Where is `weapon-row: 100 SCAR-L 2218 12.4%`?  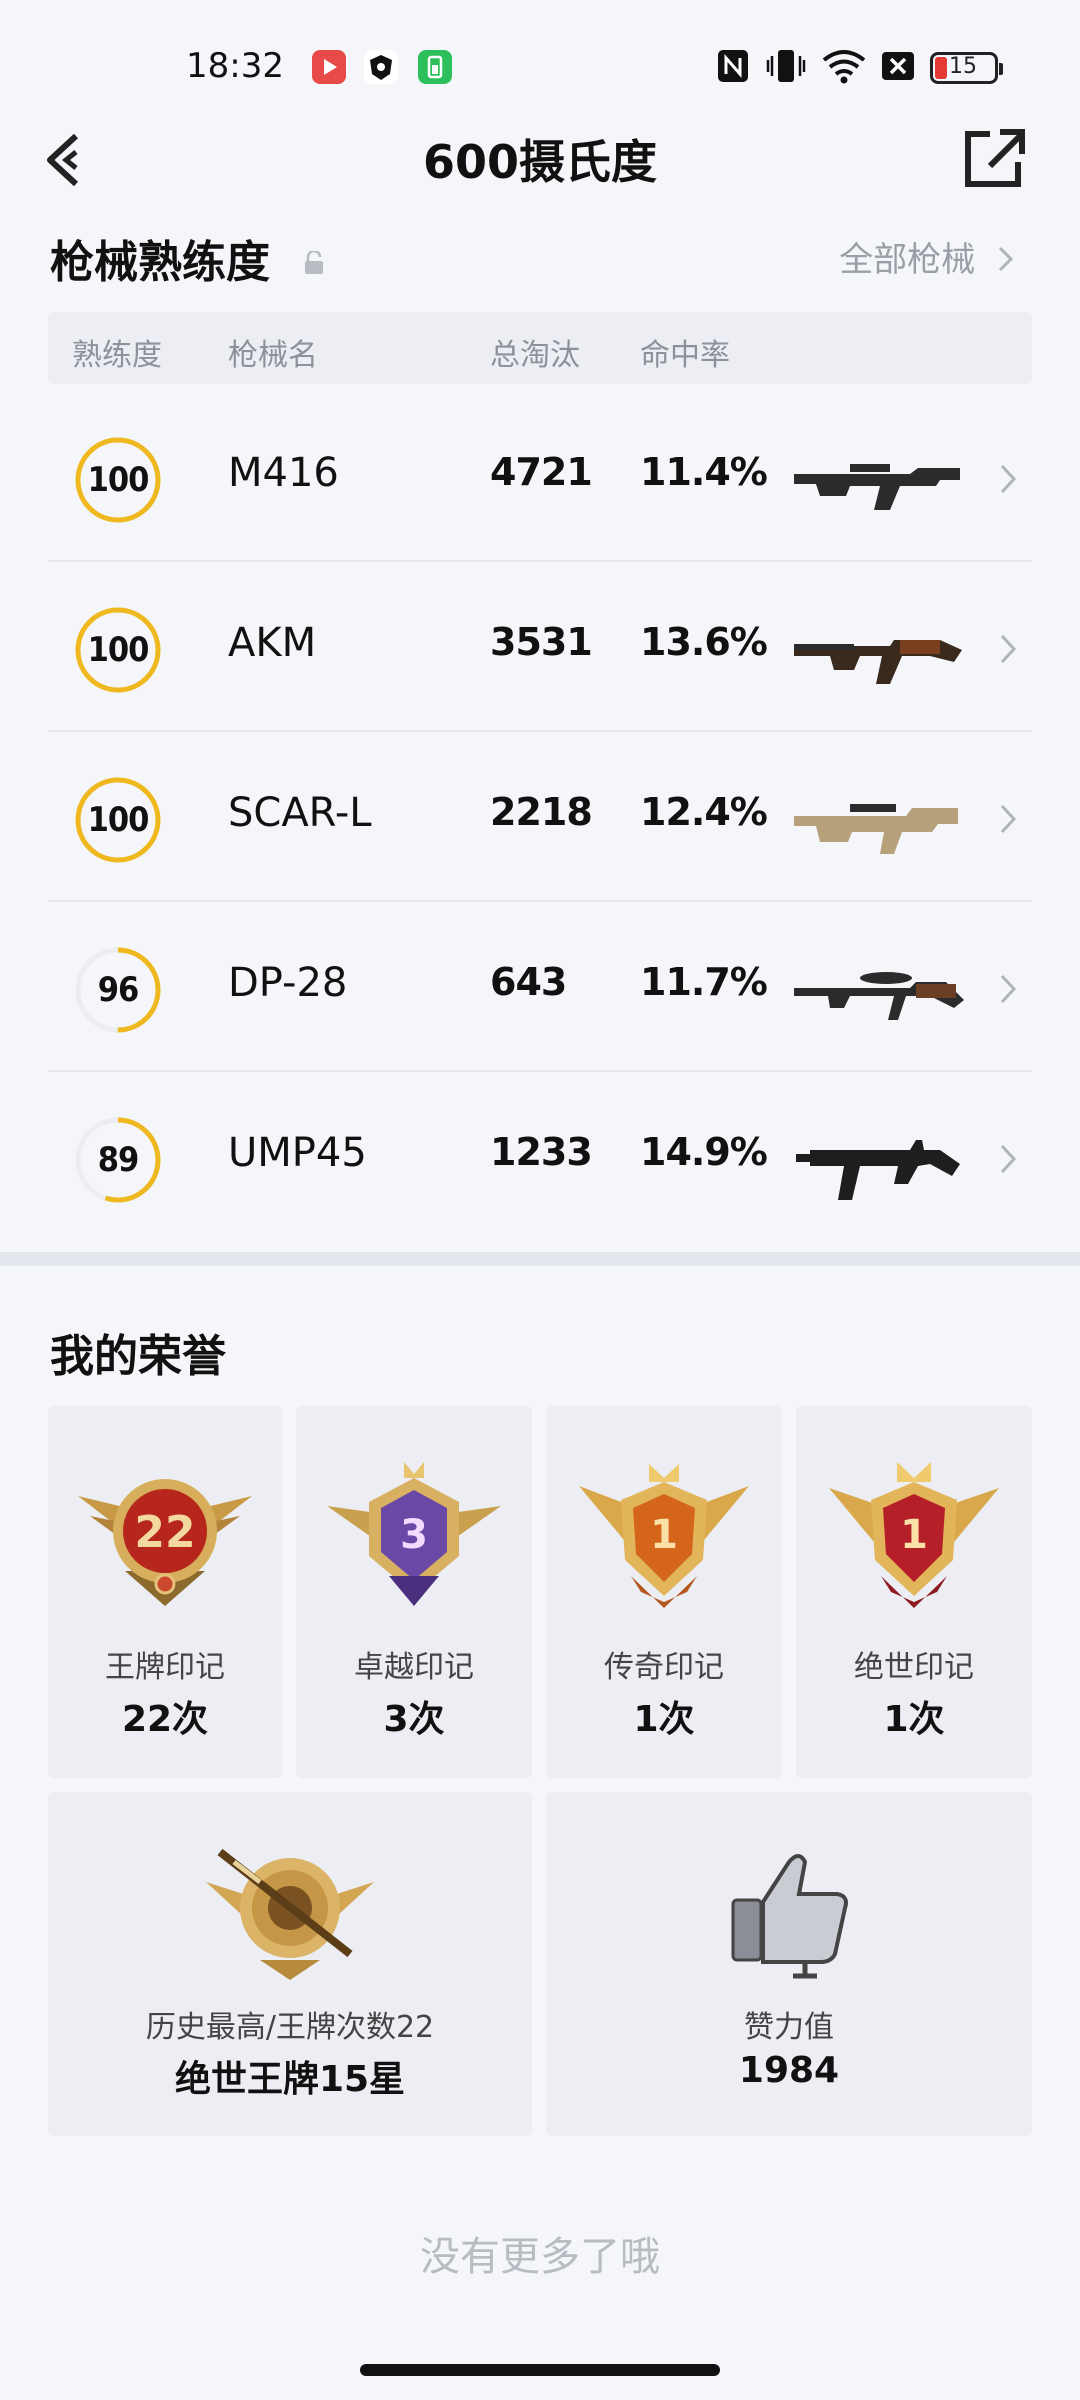 weapon-row: 100 SCAR-L 2218 12.4% is located at coordinates (540, 817).